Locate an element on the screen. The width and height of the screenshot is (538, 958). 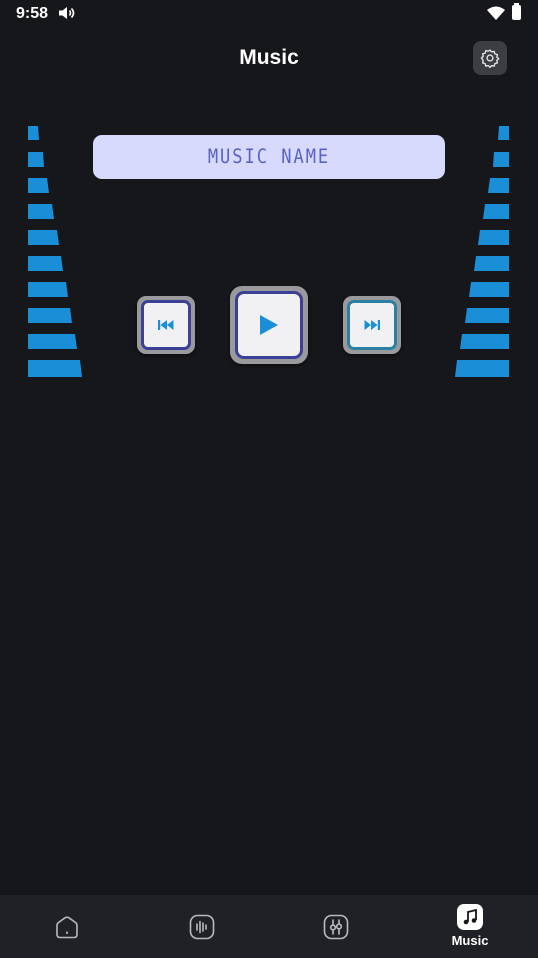
track-name-display: MUSIC NAME is located at coordinates (269, 157).